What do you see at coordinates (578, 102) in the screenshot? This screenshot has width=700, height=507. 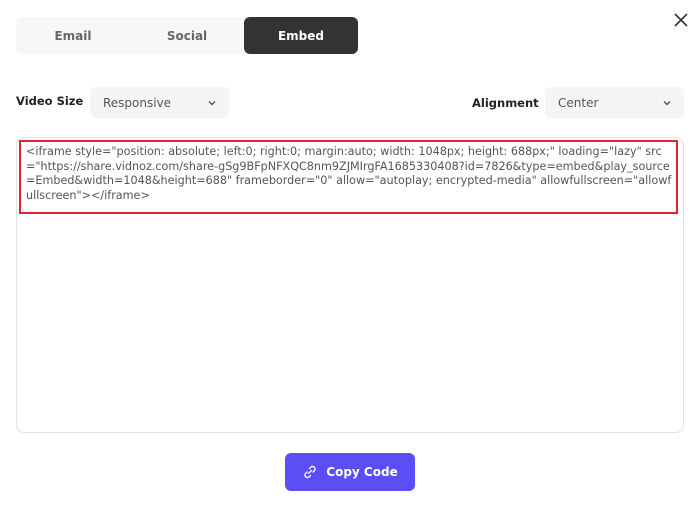 I see `alignment-value: Center` at bounding box center [578, 102].